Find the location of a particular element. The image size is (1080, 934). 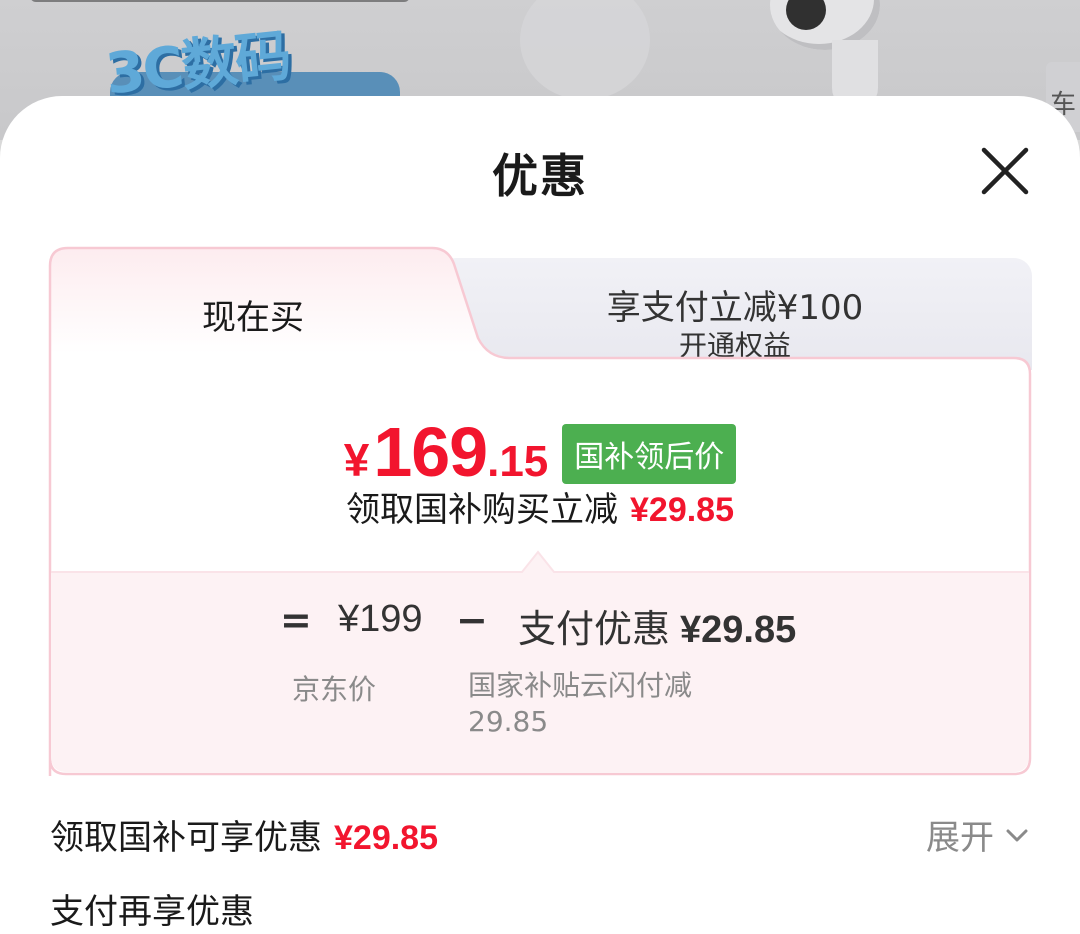

close-button is located at coordinates (1005, 171).